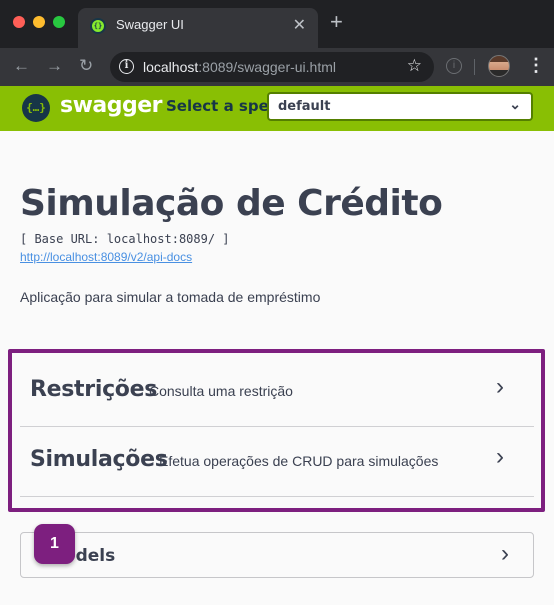 The image size is (554, 605). Describe the element at coordinates (536, 65) in the screenshot. I see `menu-icon: ⋮` at that location.